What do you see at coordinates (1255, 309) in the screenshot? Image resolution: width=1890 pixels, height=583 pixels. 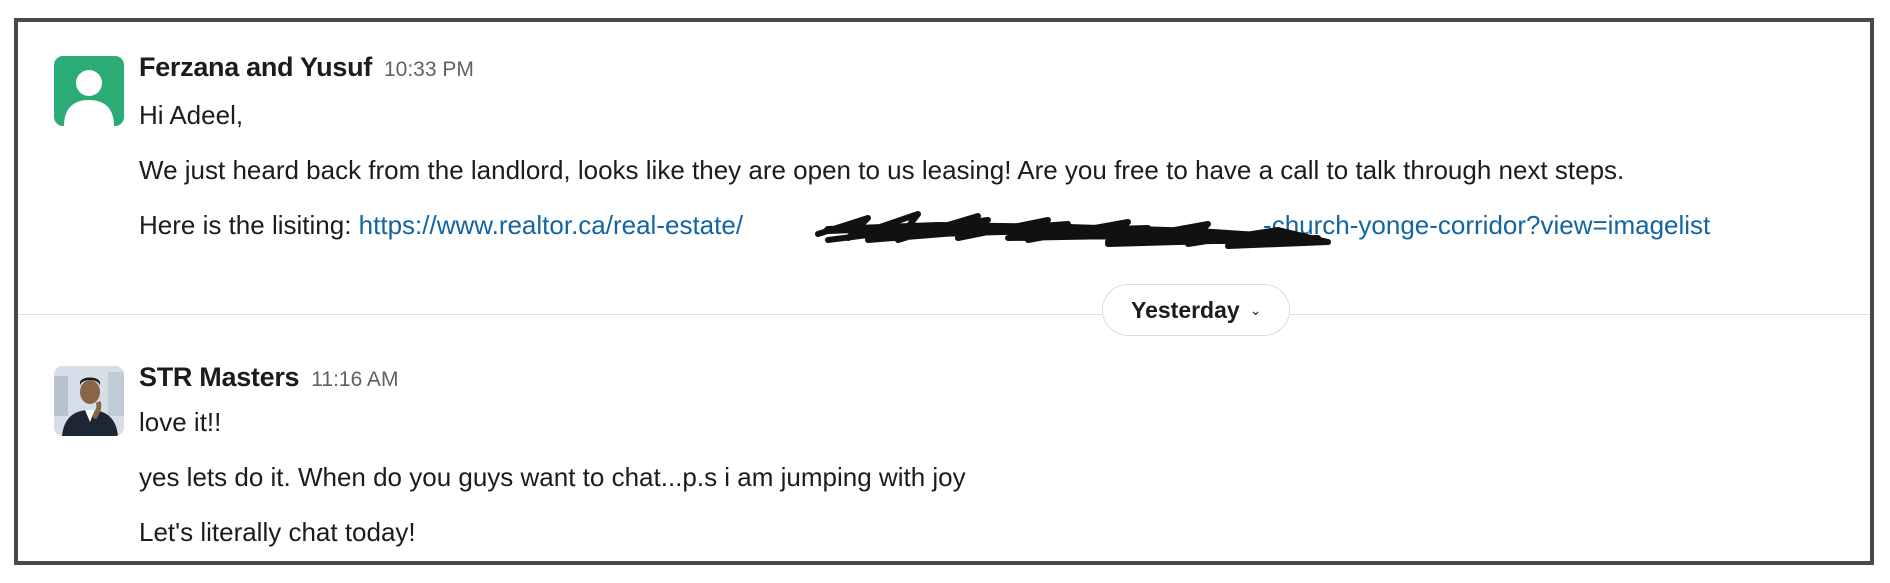 I see `chevron-down-icon: ⌄` at bounding box center [1255, 309].